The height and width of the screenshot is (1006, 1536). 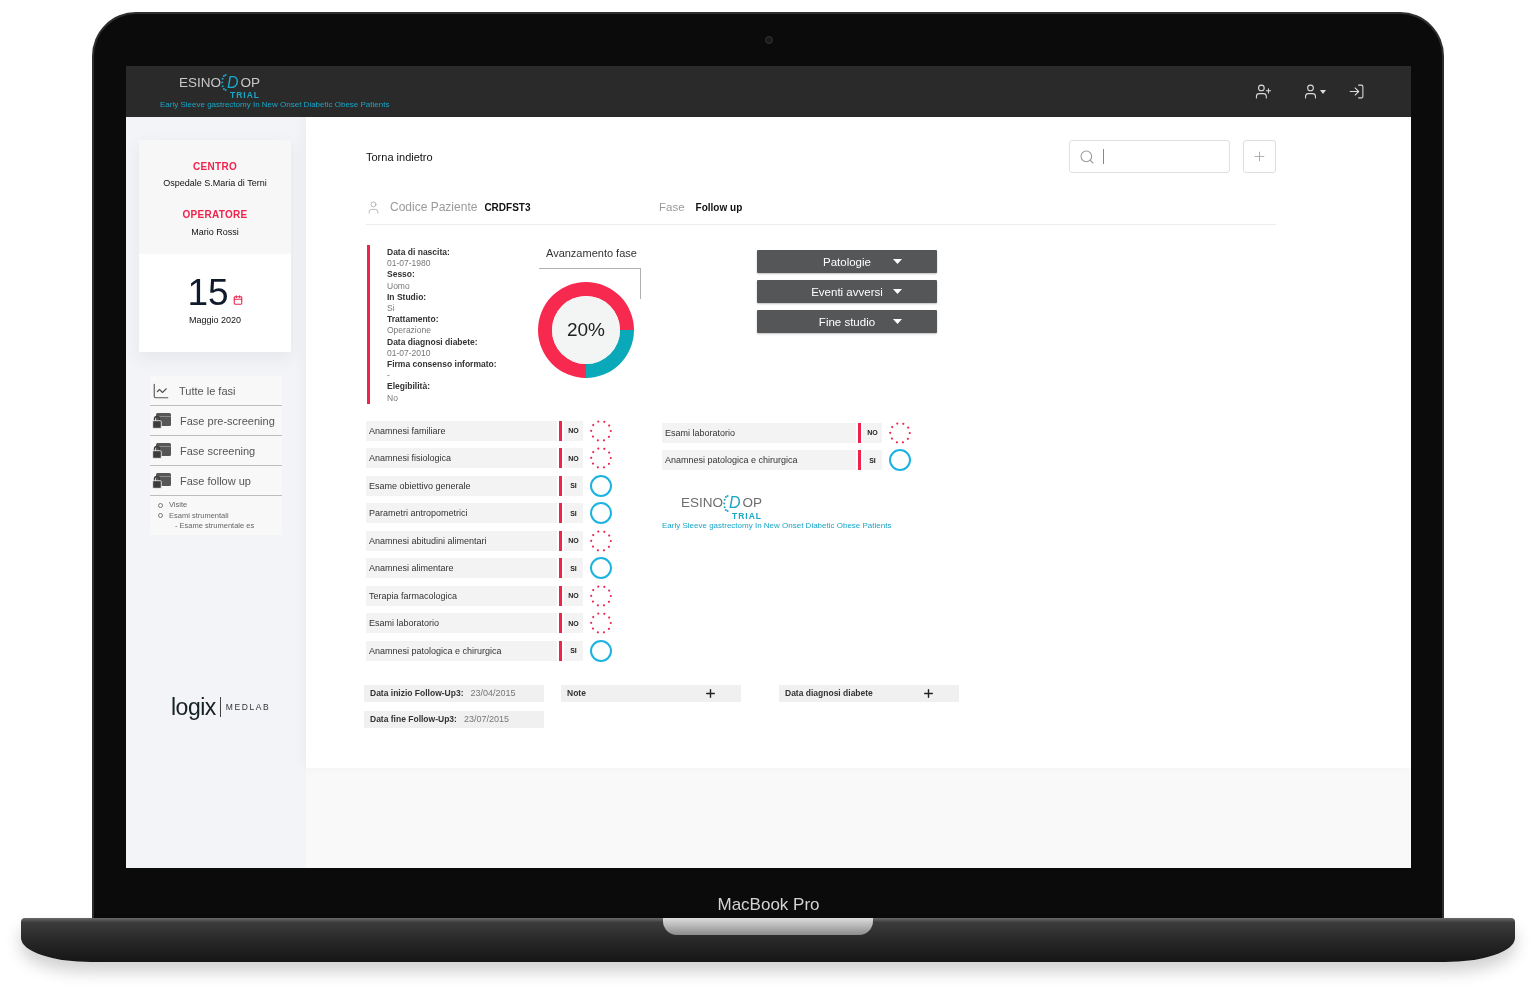 What do you see at coordinates (847, 261) in the screenshot?
I see `dropdown-button: Patologie` at bounding box center [847, 261].